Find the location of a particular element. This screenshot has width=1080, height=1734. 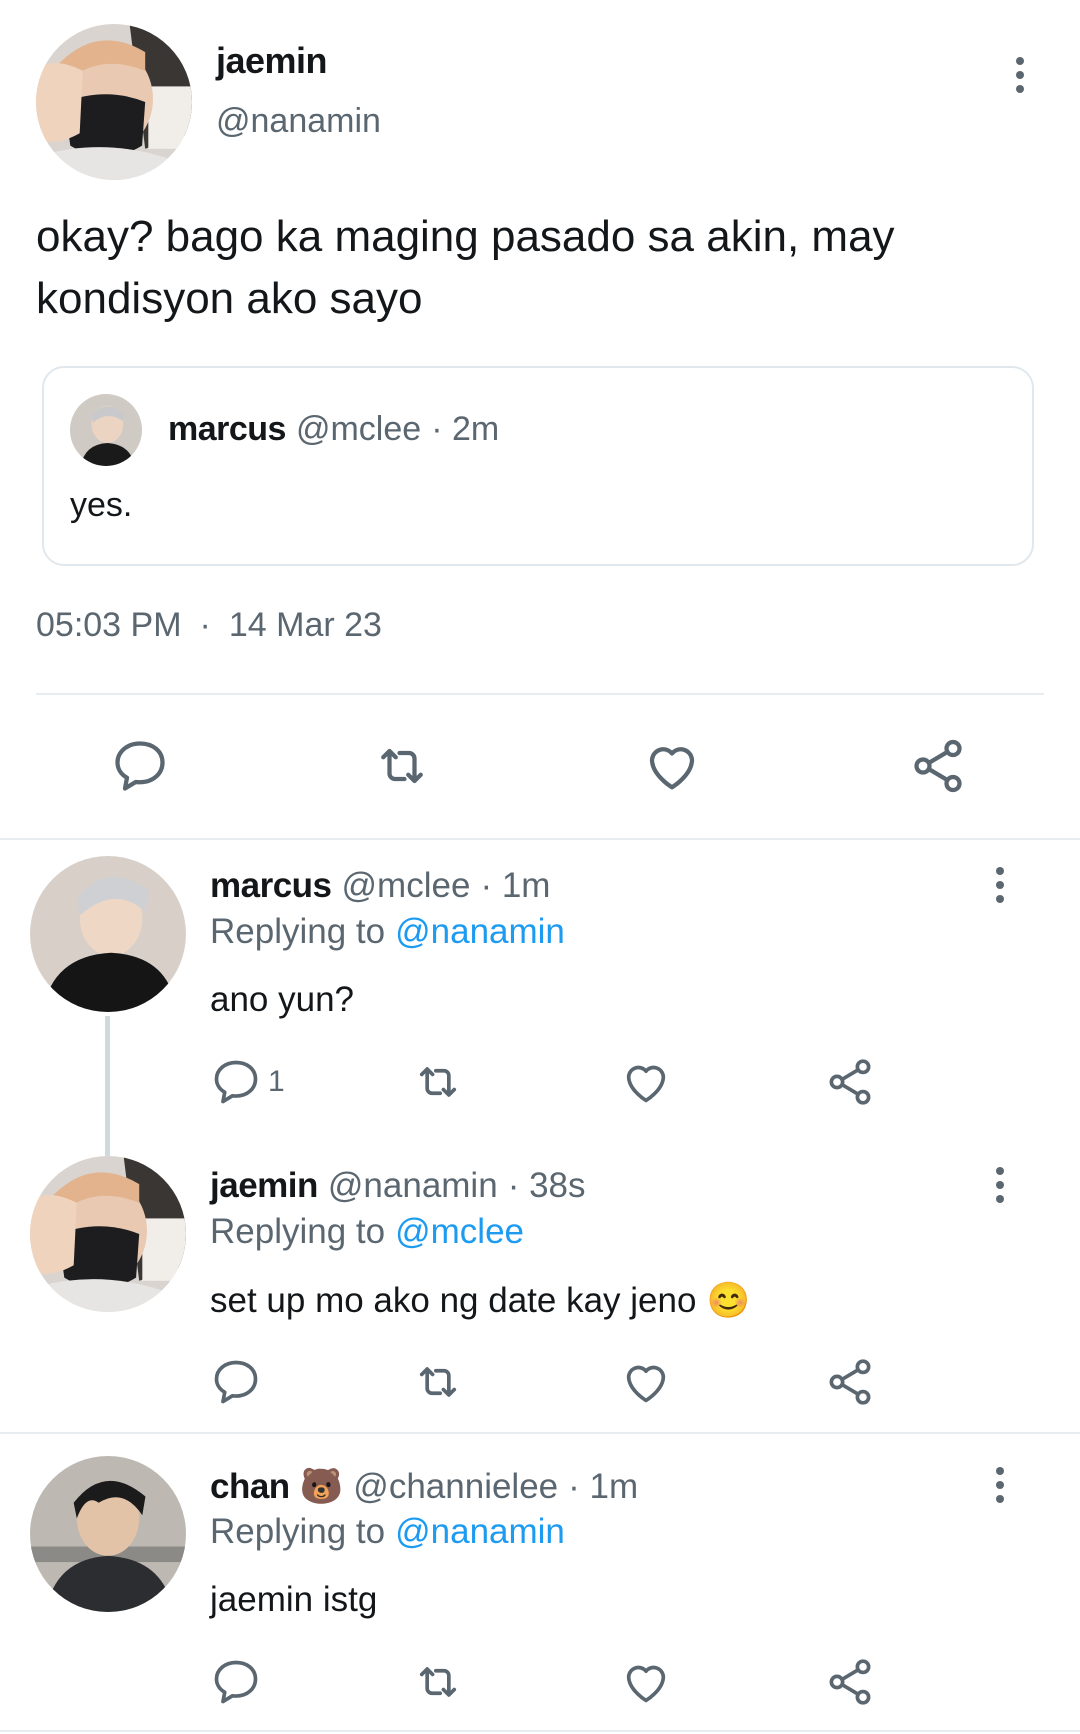

reply-text: ano yun? is located at coordinates (282, 999).